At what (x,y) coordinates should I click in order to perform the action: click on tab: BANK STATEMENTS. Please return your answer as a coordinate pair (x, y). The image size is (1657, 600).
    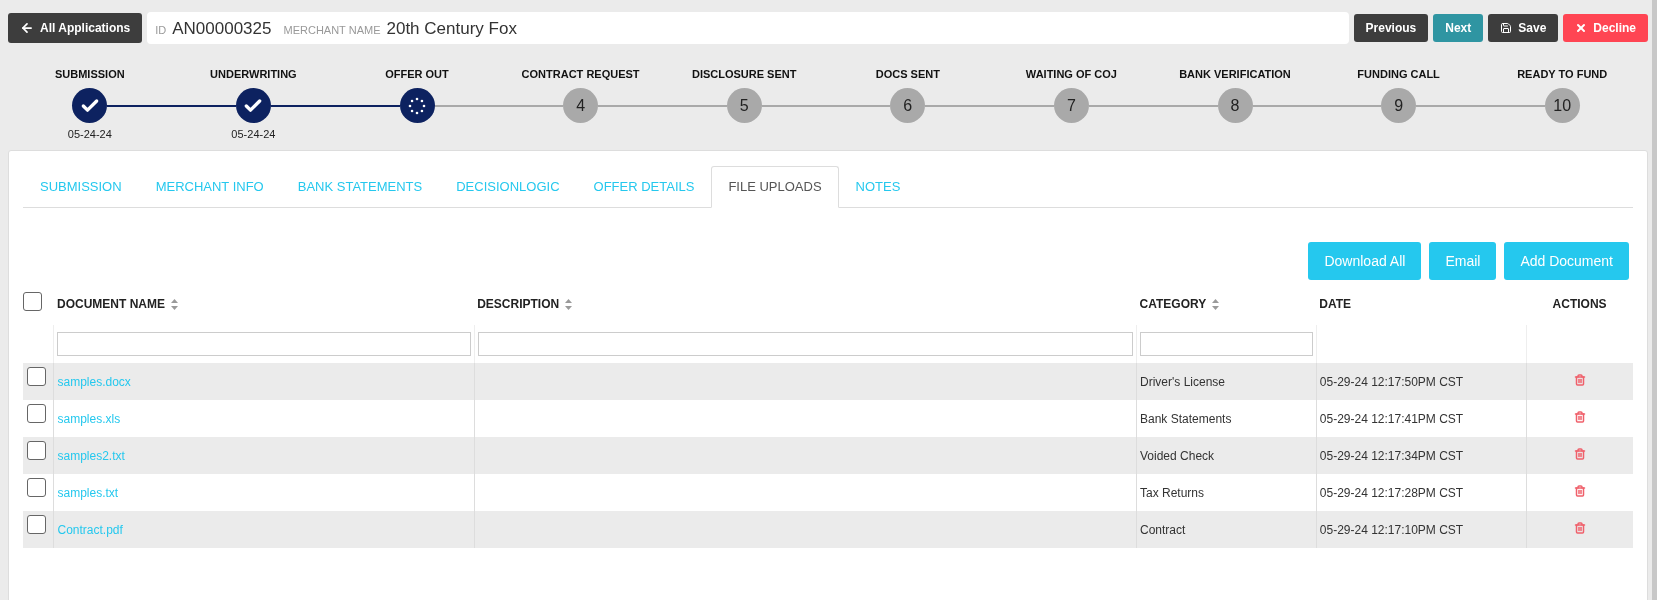
    Looking at the image, I should click on (360, 187).